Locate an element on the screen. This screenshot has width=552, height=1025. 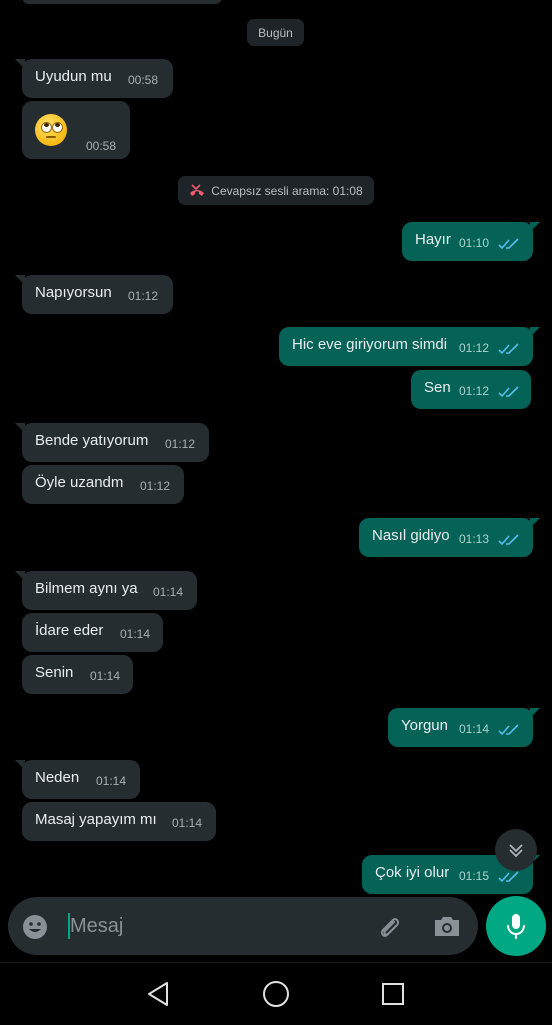
missed-call-text: Cevapsız sesli arama: 01:08 is located at coordinates (287, 190).